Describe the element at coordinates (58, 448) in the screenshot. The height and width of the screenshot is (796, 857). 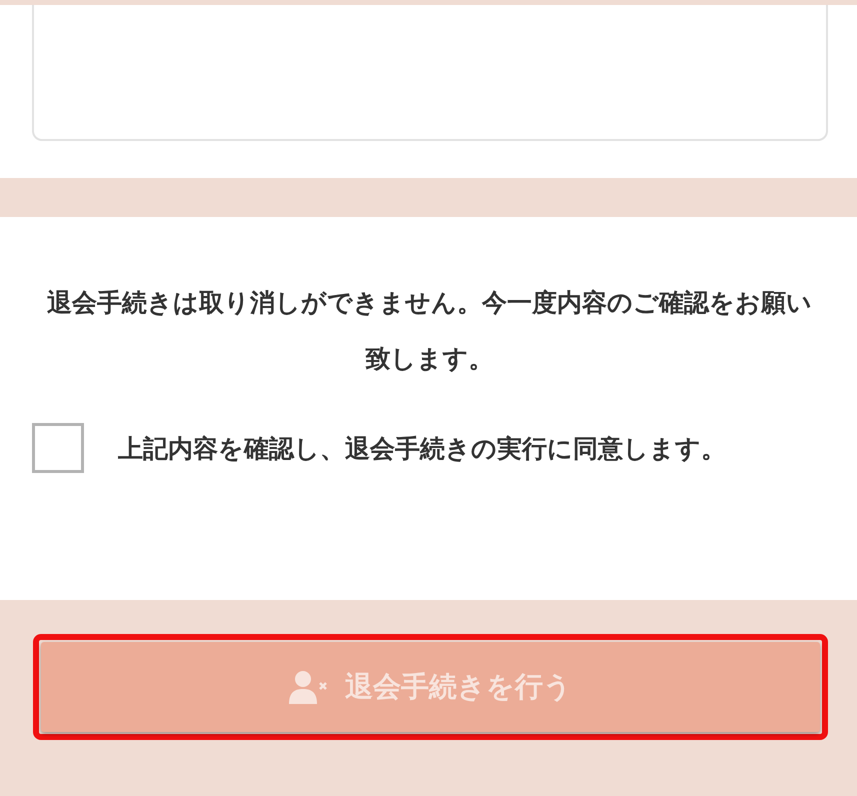
I see `agree-checkbox` at that location.